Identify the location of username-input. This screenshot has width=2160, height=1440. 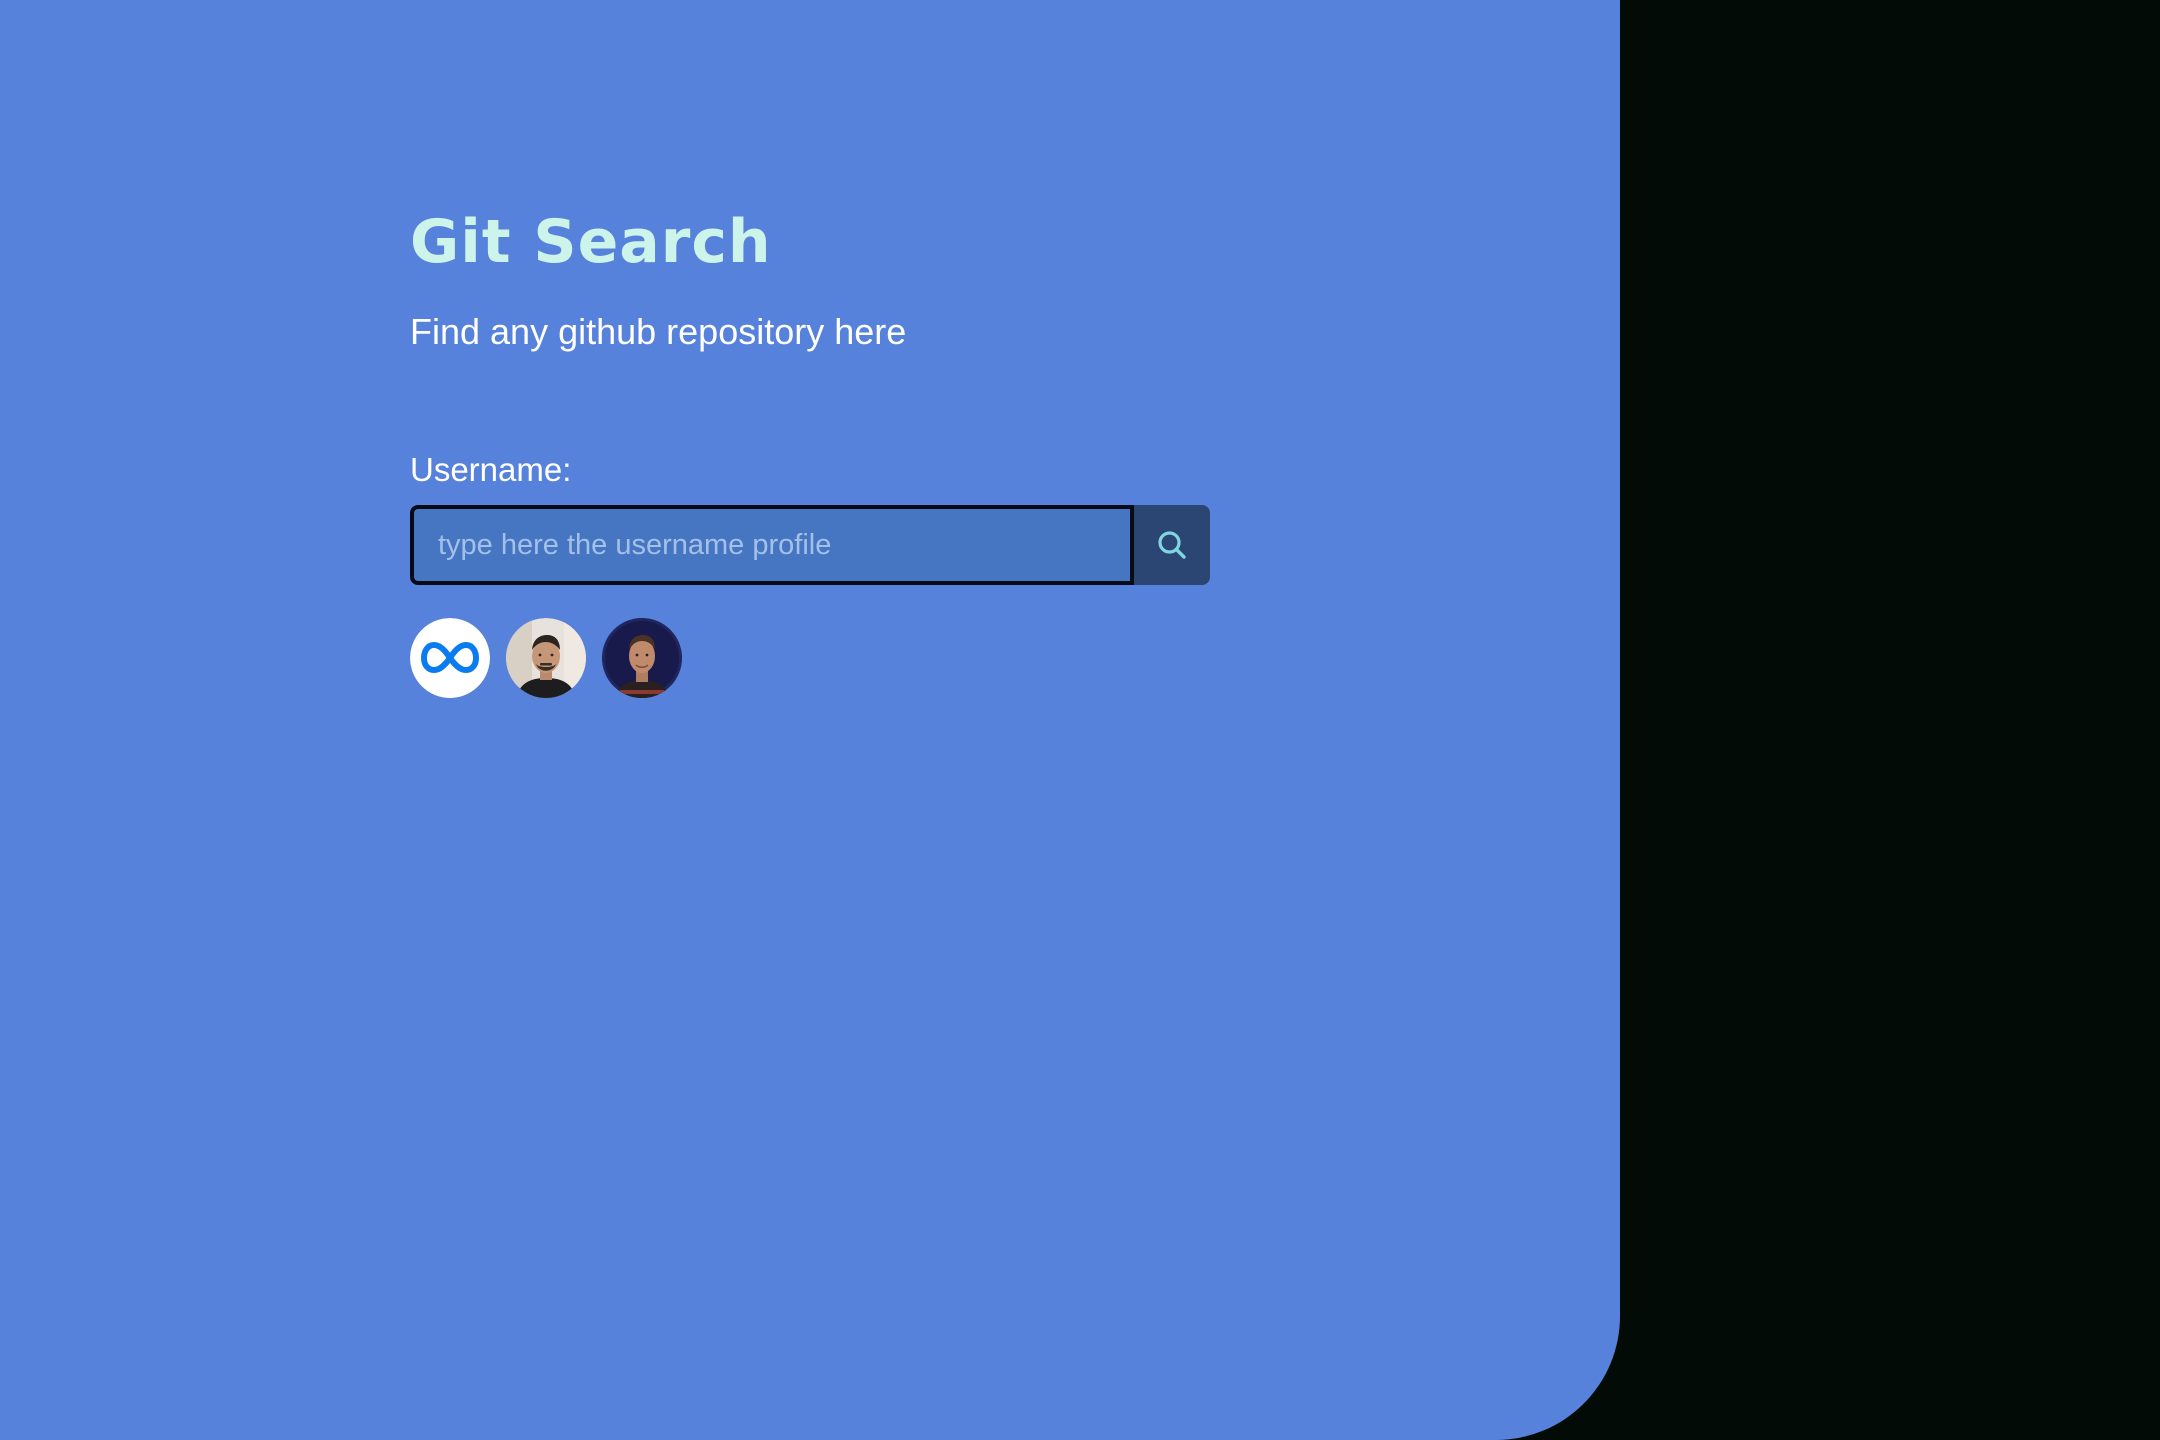
(772, 545).